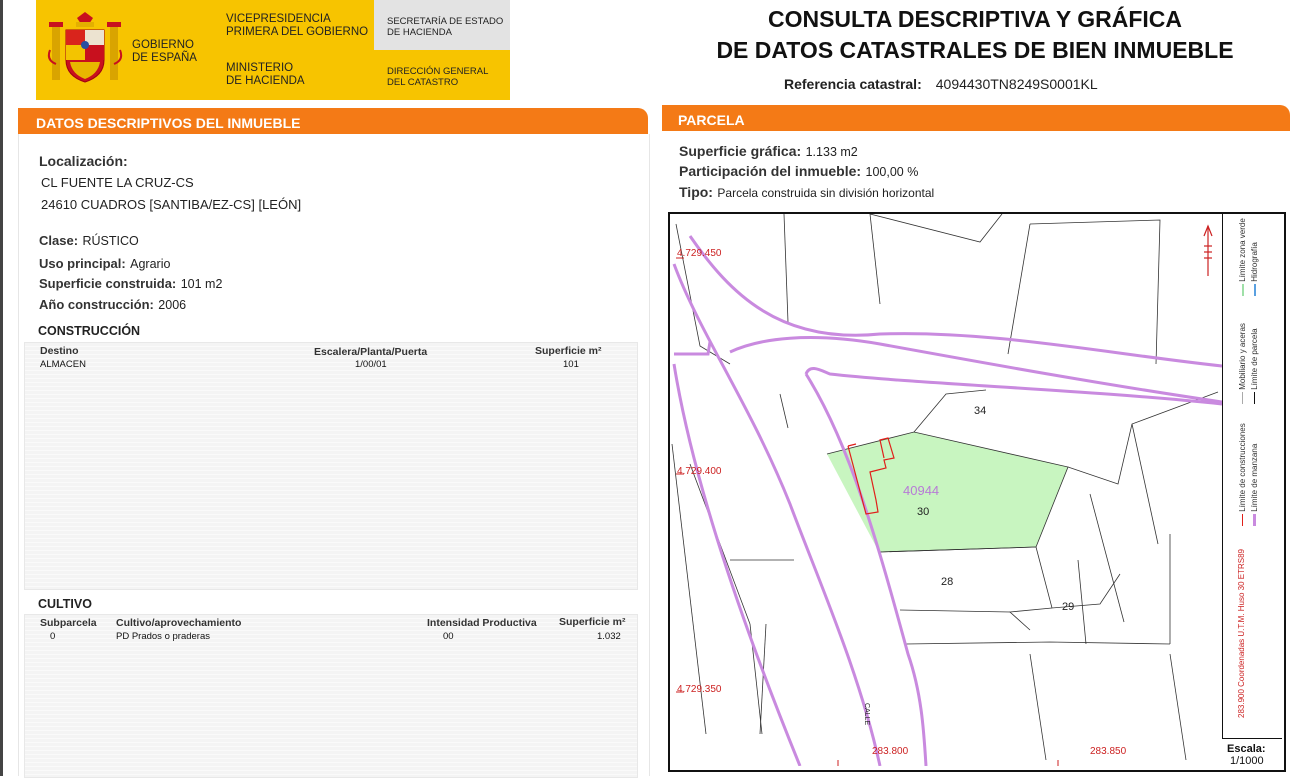  I want to click on gov-name-line2: DE ESPAÑA, so click(164, 58).